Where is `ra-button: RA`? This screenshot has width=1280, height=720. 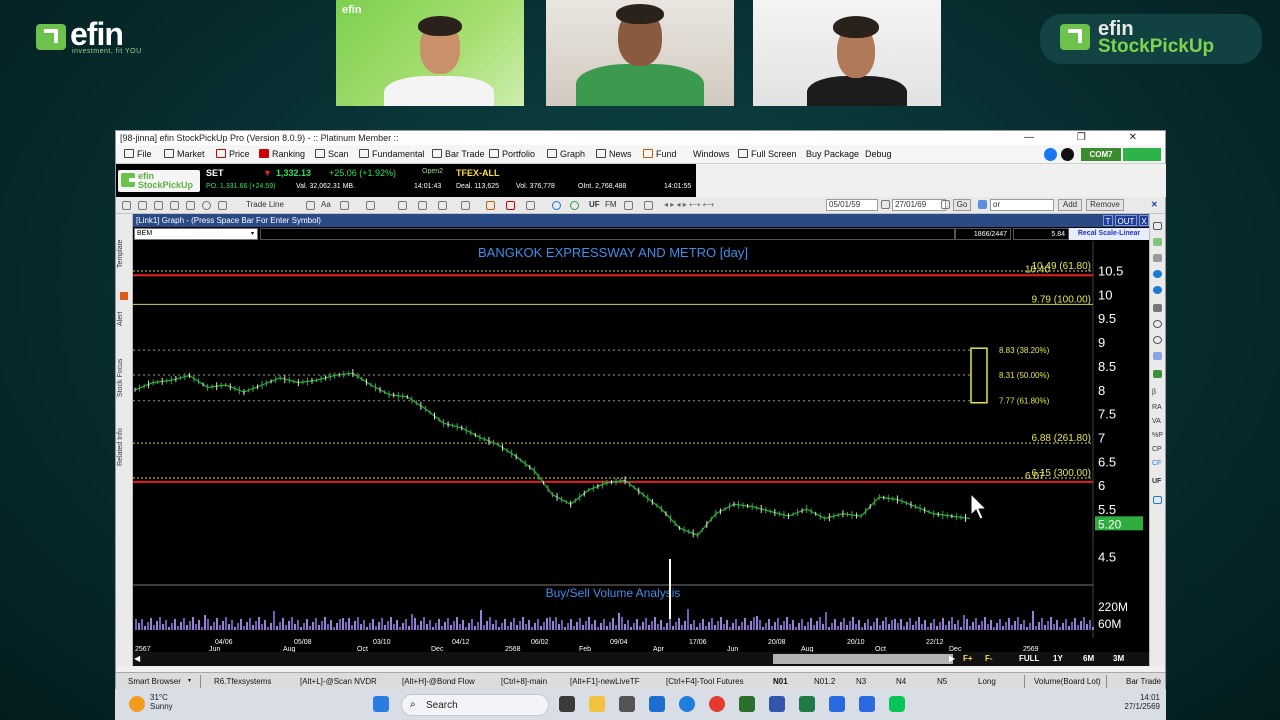
ra-button: RA is located at coordinates (1157, 407).